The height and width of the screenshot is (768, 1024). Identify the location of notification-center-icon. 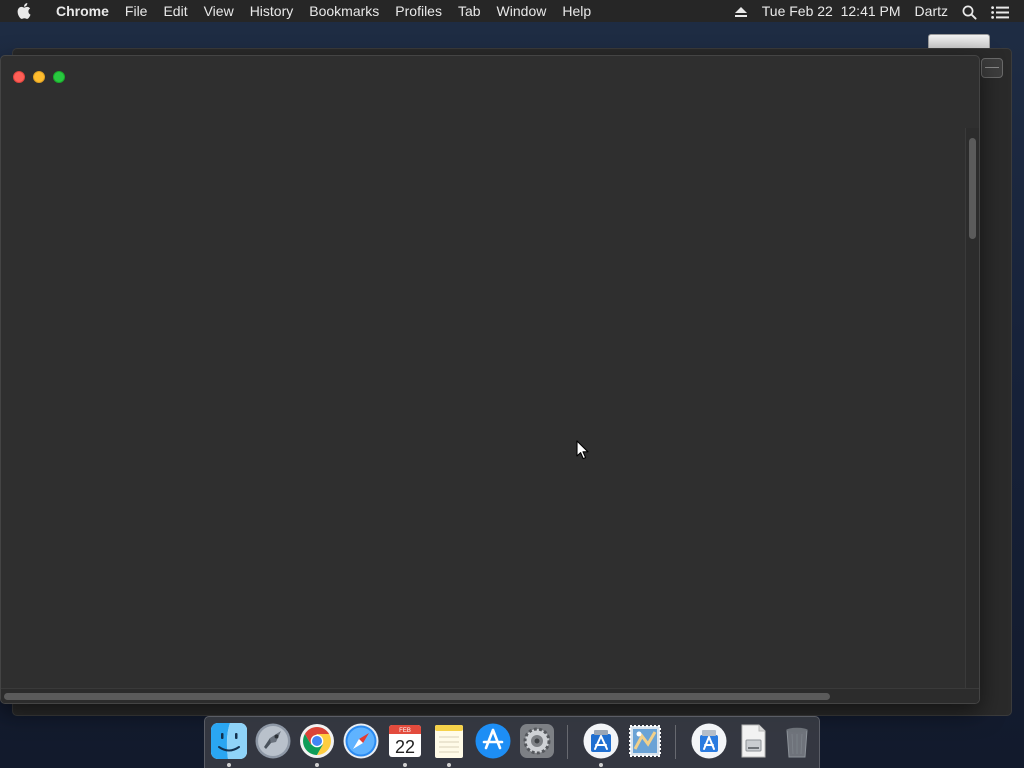
(1000, 11).